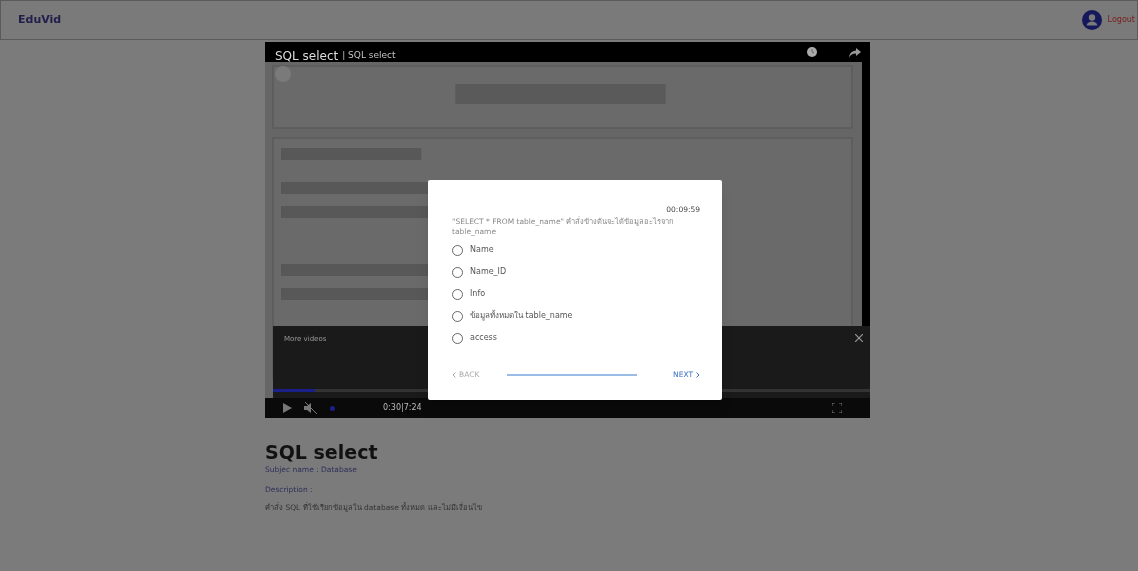 The height and width of the screenshot is (571, 1138). What do you see at coordinates (698, 374) in the screenshot?
I see `chevron-right-icon` at bounding box center [698, 374].